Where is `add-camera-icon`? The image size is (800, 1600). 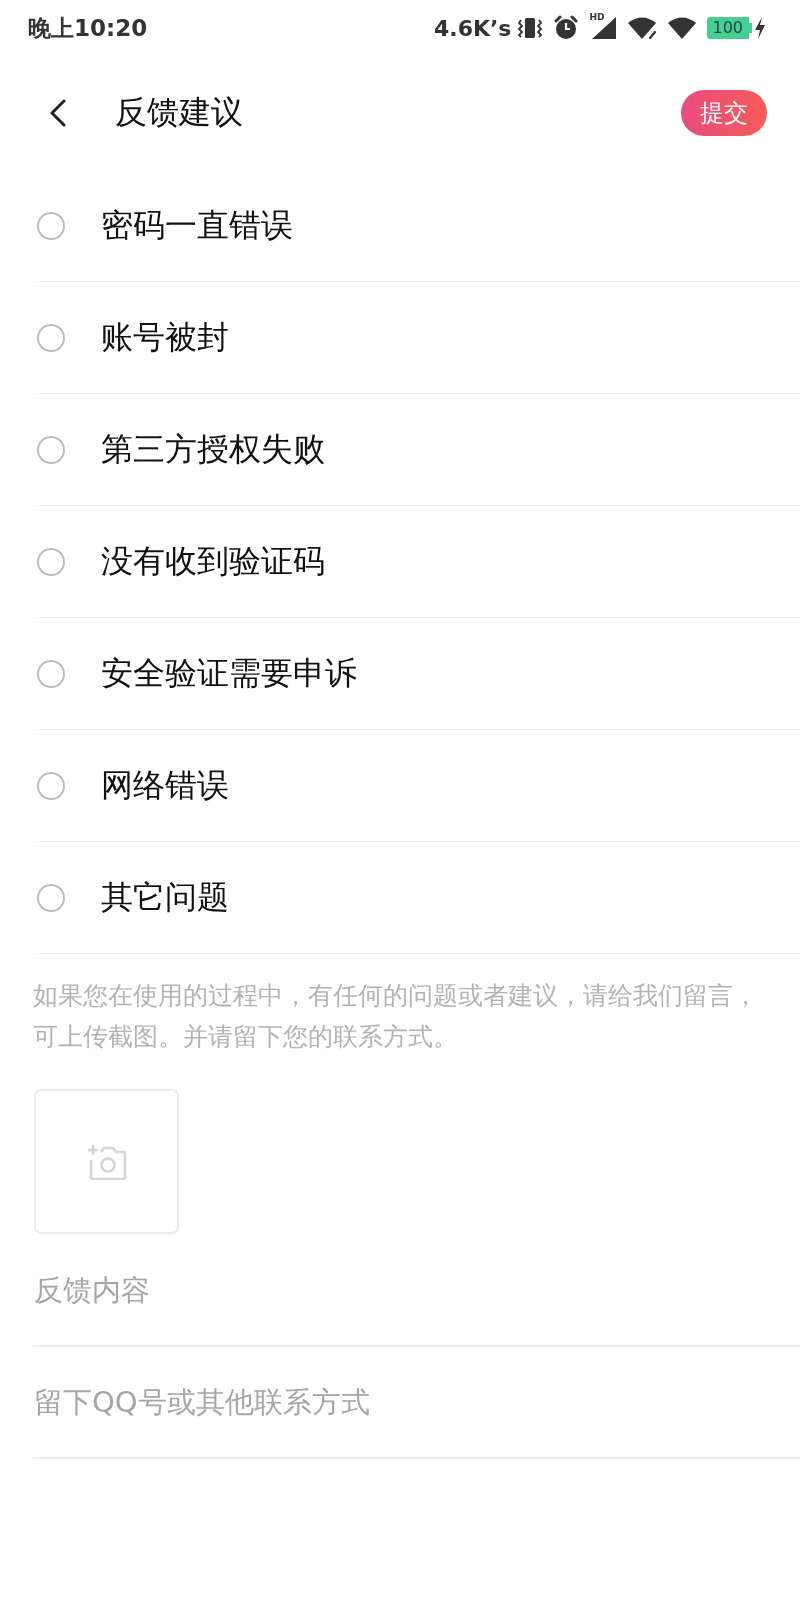
add-camera-icon is located at coordinates (106, 1161).